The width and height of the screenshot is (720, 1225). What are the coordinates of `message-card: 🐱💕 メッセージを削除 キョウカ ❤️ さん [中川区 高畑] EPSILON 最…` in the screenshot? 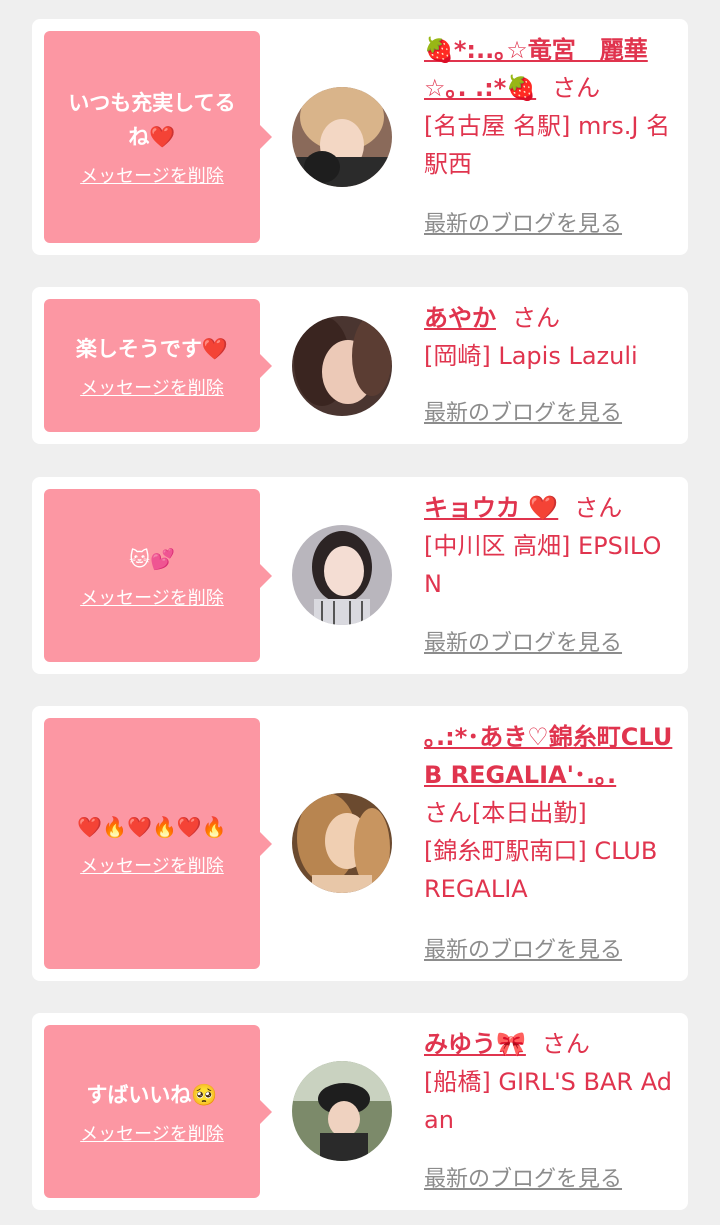 It's located at (360, 575).